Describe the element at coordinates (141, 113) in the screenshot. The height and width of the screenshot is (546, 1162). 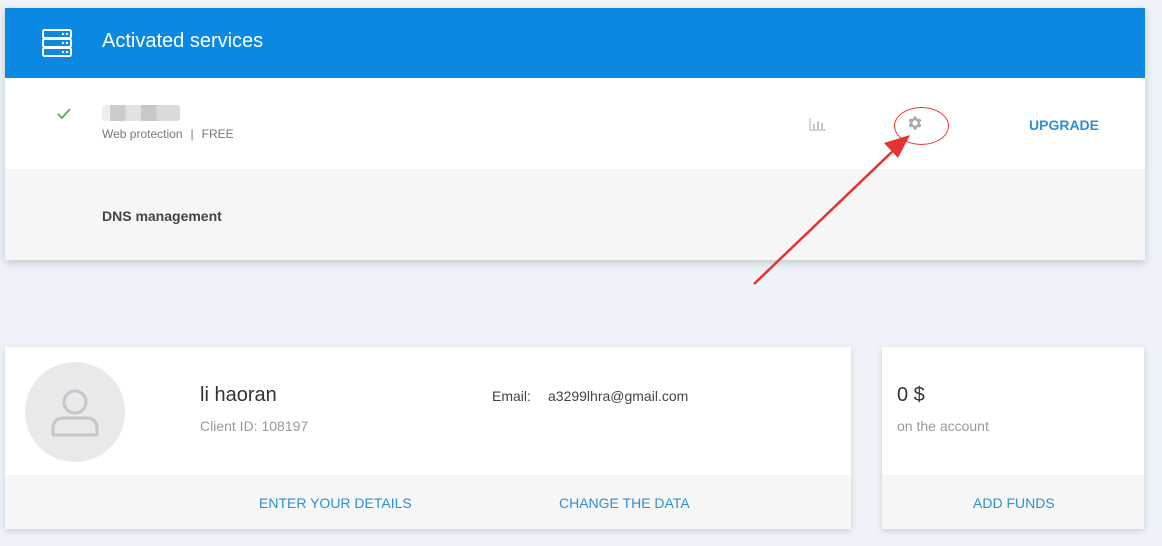
I see `blurred-domain-name` at that location.